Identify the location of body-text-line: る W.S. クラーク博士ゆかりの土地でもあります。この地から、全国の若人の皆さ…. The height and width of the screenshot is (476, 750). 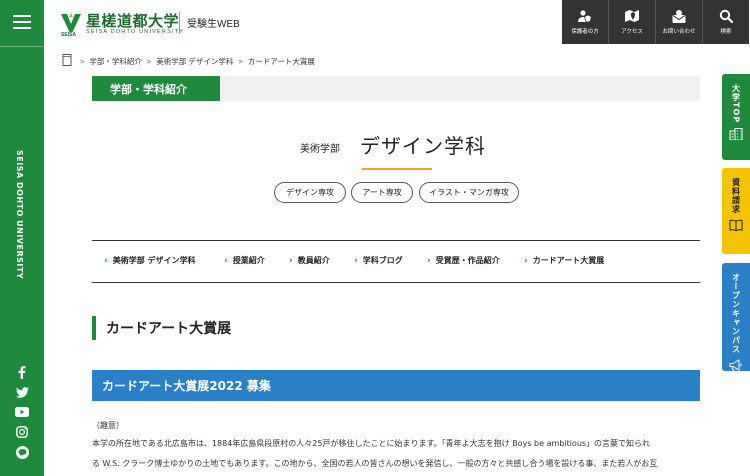
(375, 463).